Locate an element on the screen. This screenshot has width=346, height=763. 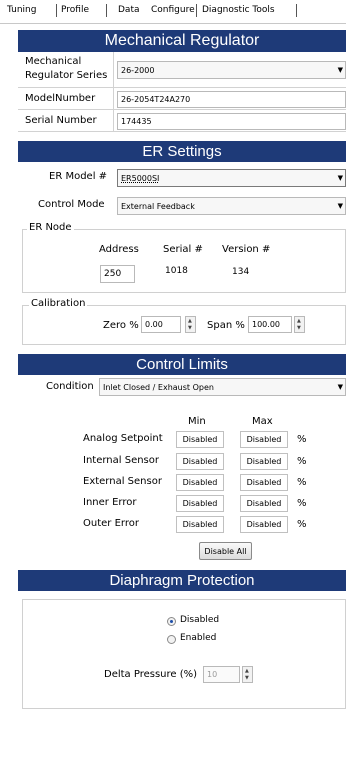
tab-configure: Configure is located at coordinates (173, 10).